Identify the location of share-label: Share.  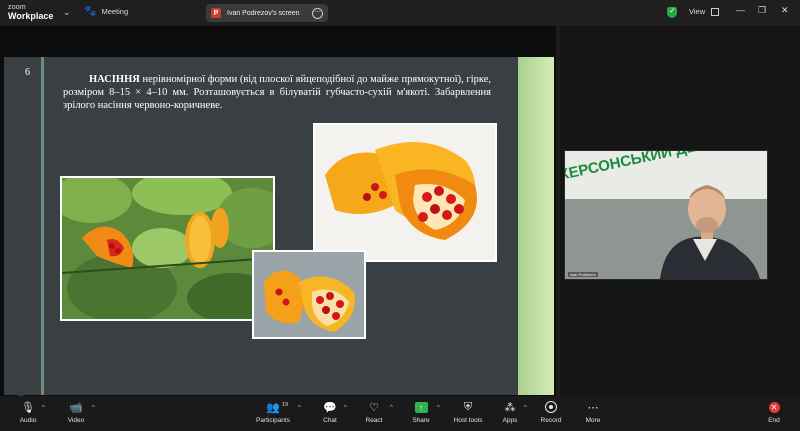
(421, 420).